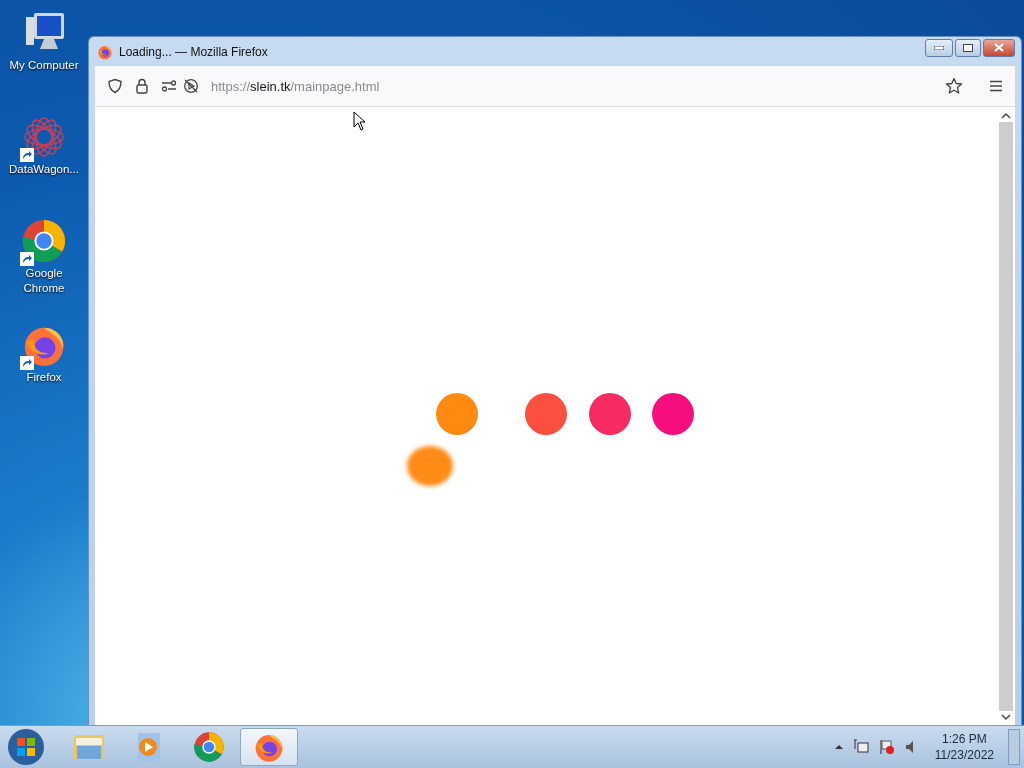 This screenshot has height=768, width=1024. I want to click on scroll-down-icon, so click(1006, 717).